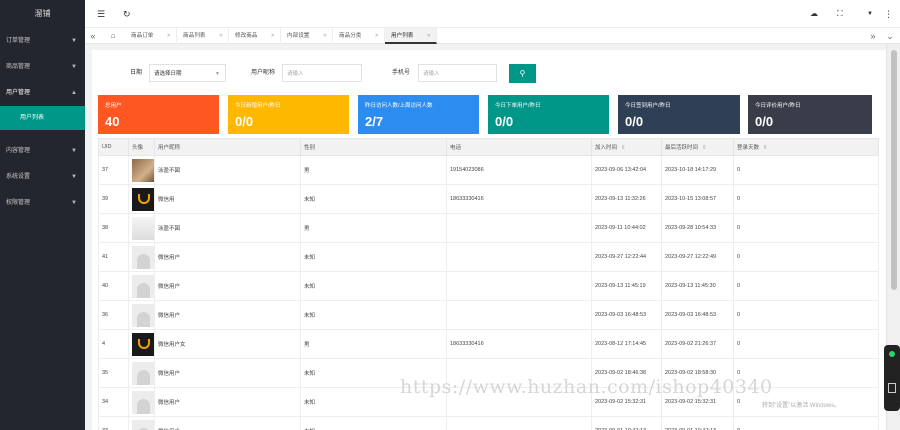 This screenshot has width=900, height=430. I want to click on column-header: 用户昵称, so click(227, 147).